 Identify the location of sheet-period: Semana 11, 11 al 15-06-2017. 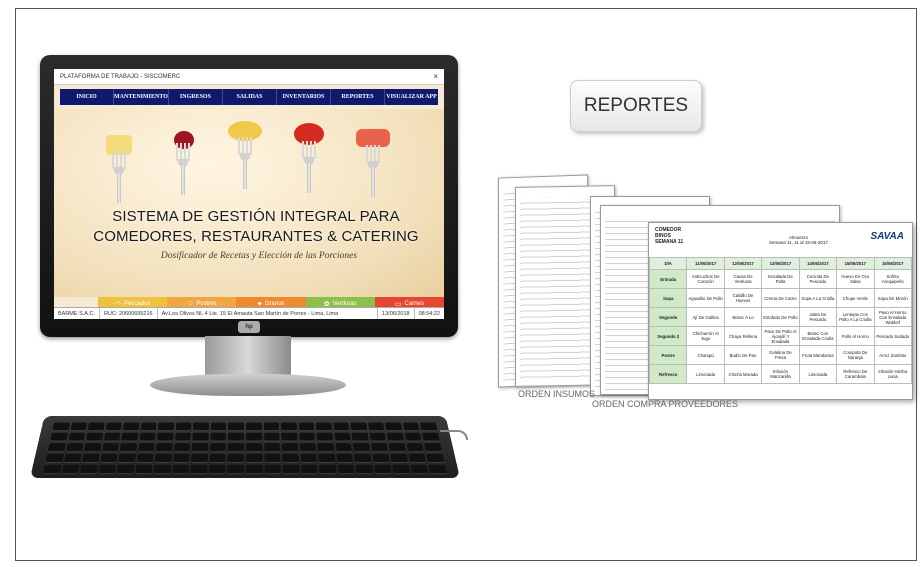
(798, 242).